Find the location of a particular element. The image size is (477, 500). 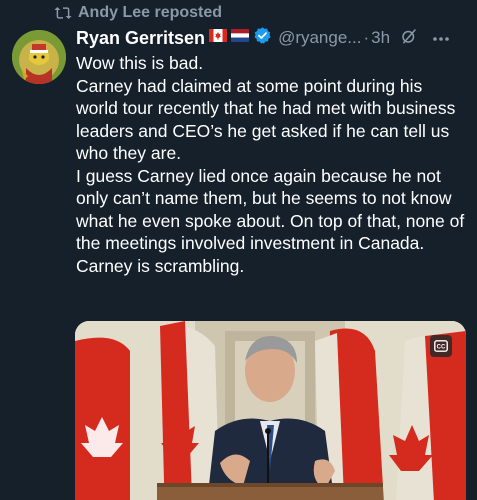

tweet-text-line: Wow this is bad. is located at coordinates (140, 63).